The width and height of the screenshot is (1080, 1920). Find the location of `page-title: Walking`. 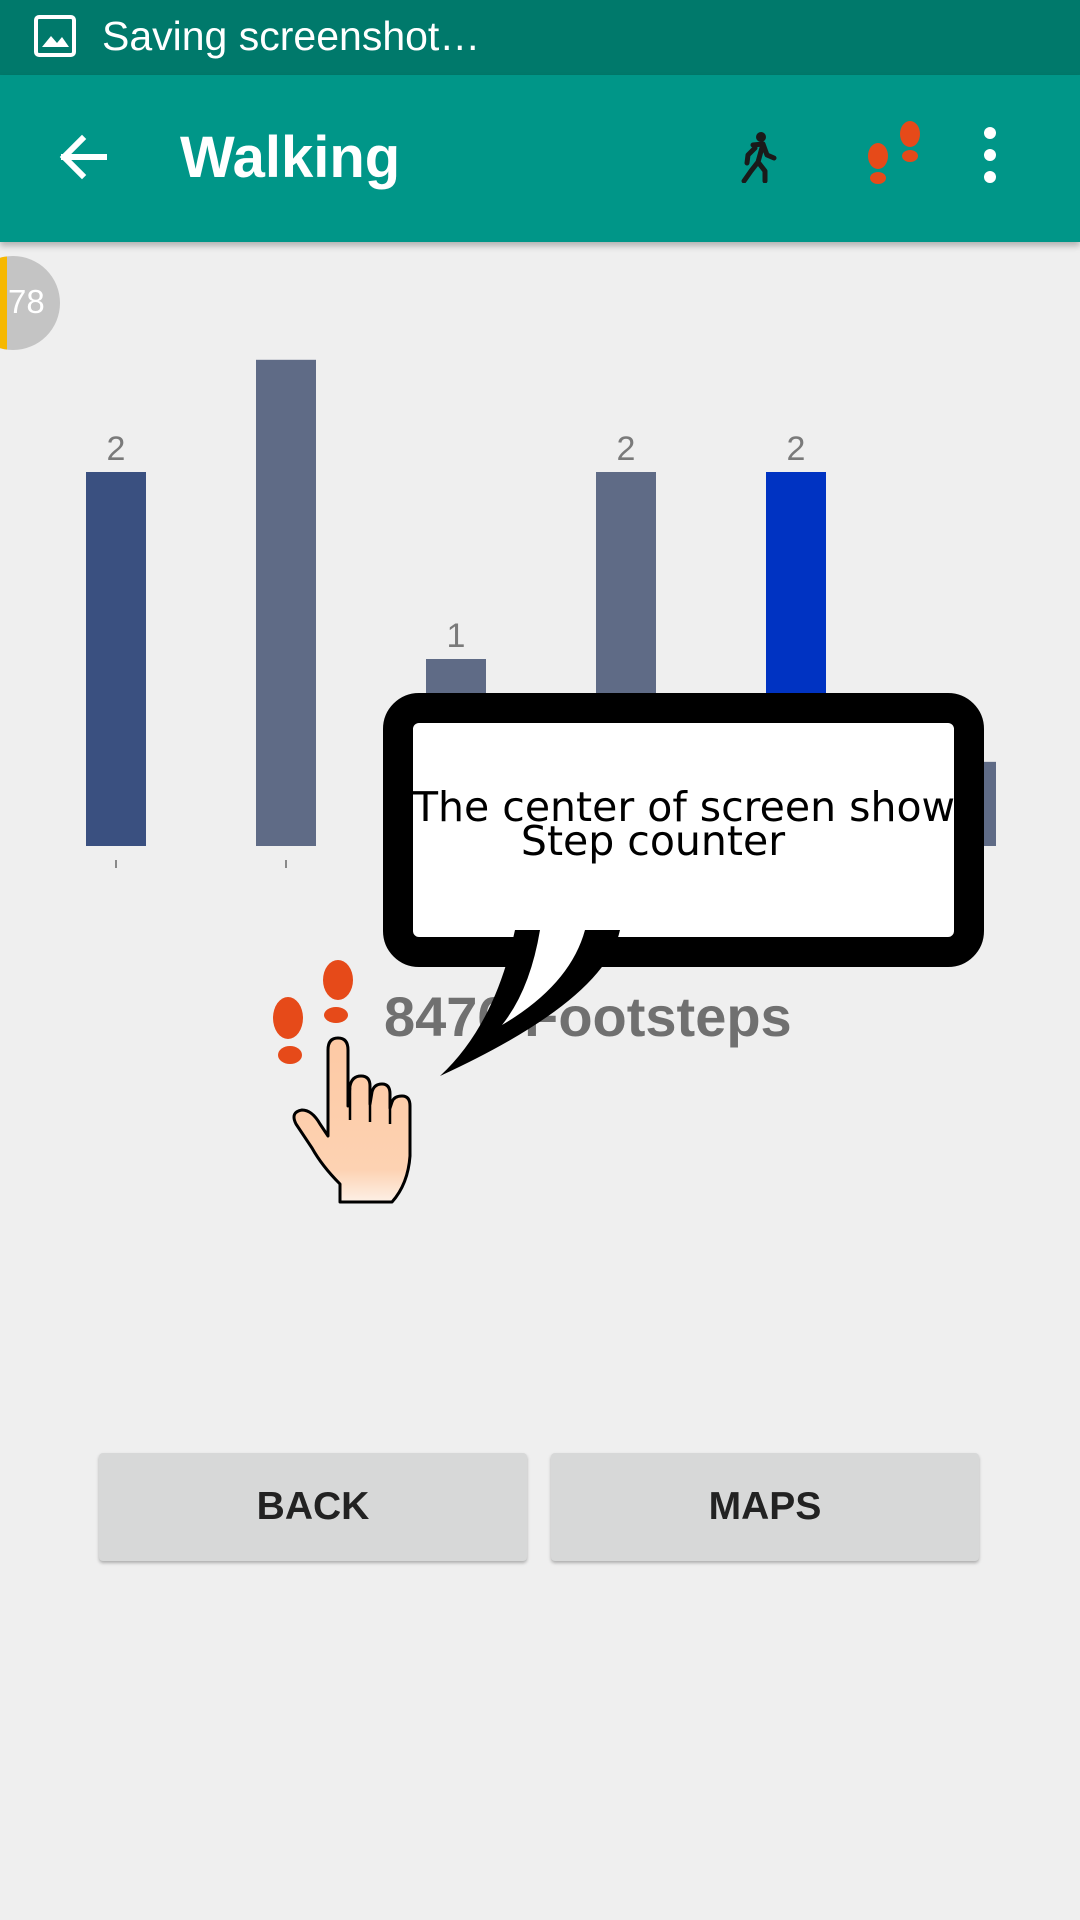

page-title: Walking is located at coordinates (290, 157).